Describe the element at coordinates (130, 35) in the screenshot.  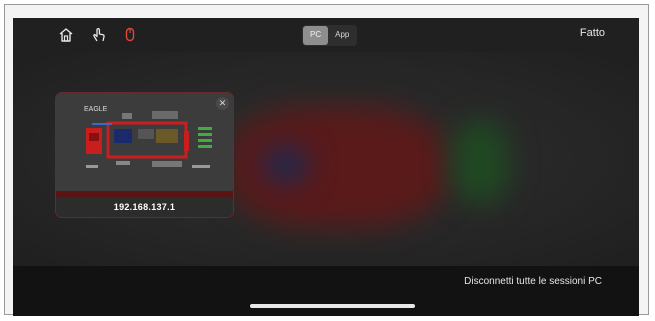
I see `mouse-icon` at that location.